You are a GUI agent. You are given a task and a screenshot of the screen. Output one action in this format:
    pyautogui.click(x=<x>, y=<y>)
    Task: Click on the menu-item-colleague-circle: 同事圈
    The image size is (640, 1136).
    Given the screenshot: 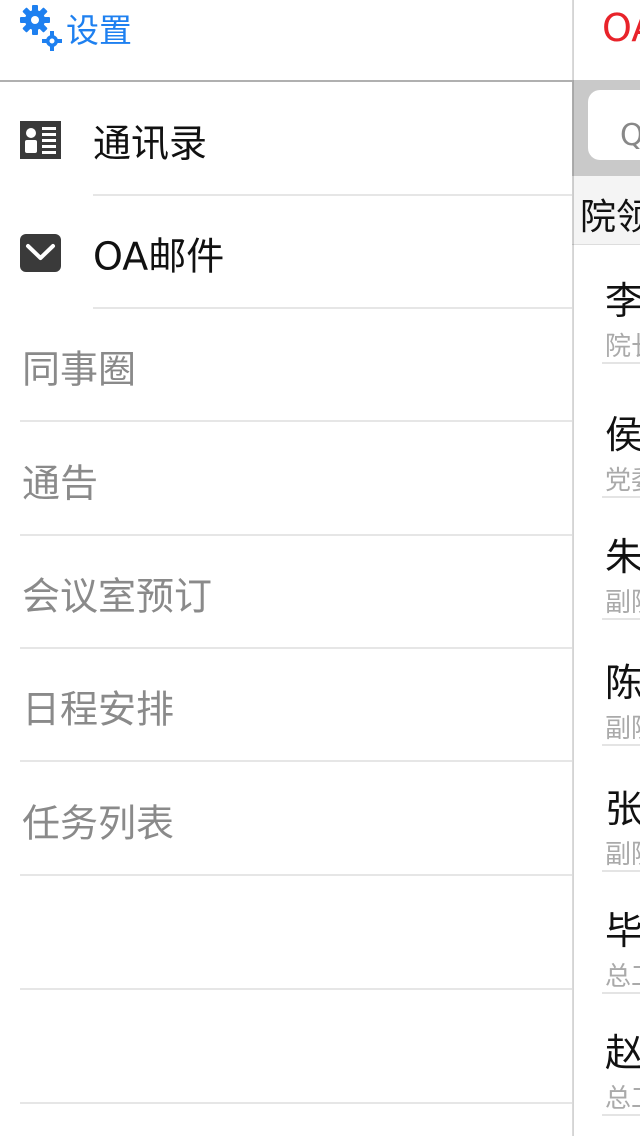 What is the action you would take?
    pyautogui.click(x=286, y=366)
    